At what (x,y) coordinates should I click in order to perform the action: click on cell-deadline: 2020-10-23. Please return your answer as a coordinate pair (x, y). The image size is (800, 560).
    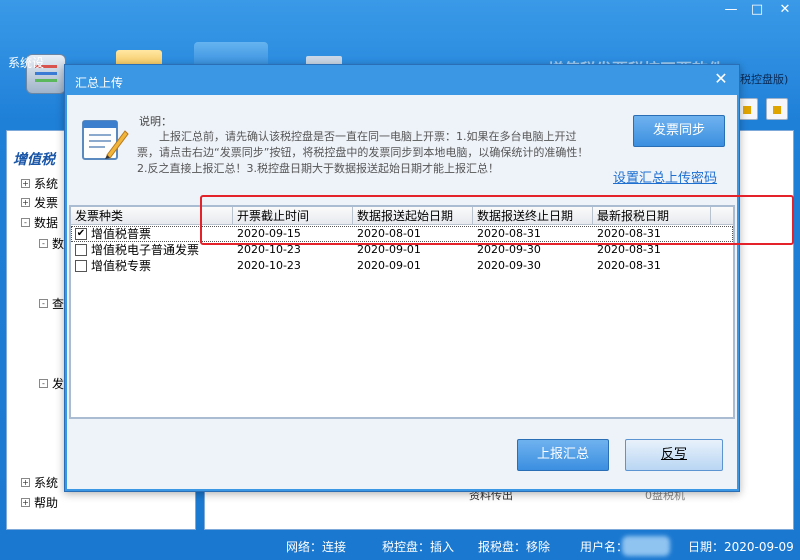
    Looking at the image, I should click on (269, 265).